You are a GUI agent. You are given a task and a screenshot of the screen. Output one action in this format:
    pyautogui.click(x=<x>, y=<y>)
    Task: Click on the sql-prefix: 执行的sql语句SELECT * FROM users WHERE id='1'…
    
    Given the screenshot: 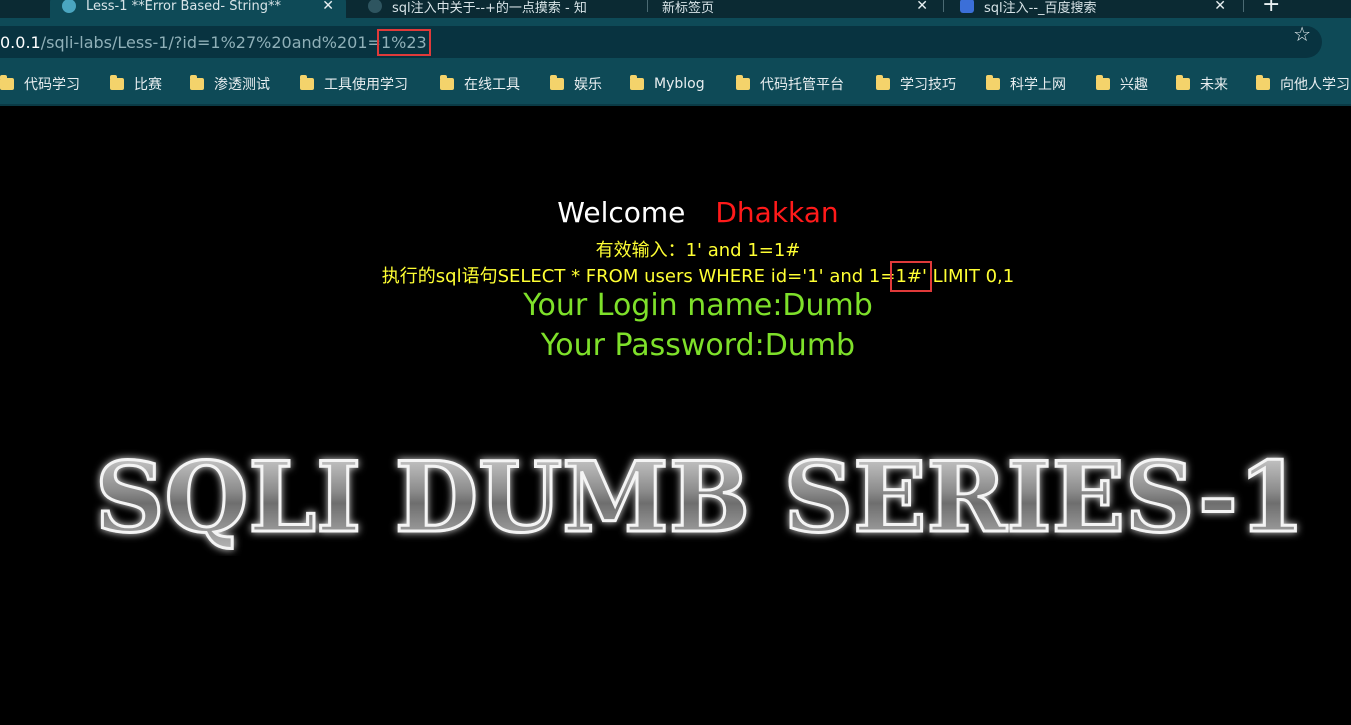 What is the action you would take?
    pyautogui.click(x=638, y=276)
    